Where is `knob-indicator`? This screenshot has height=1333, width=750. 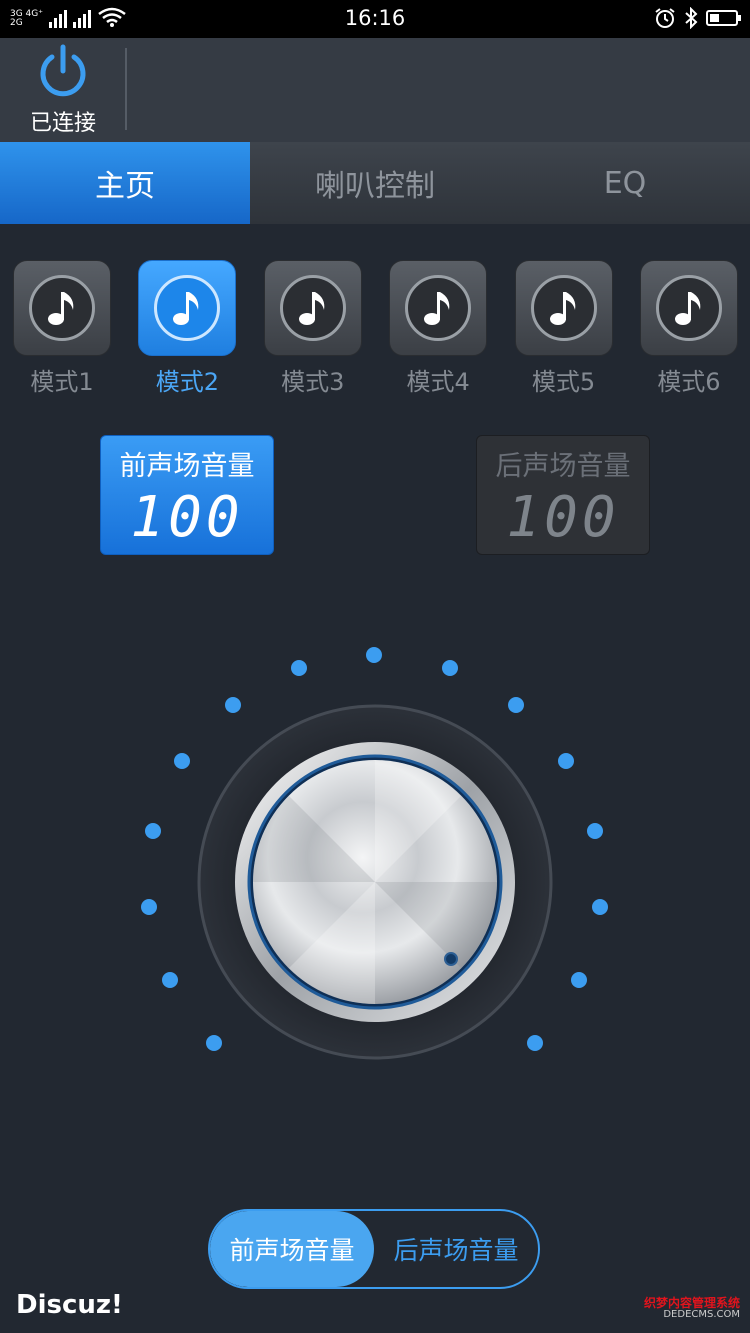
knob-indicator is located at coordinates (451, 959).